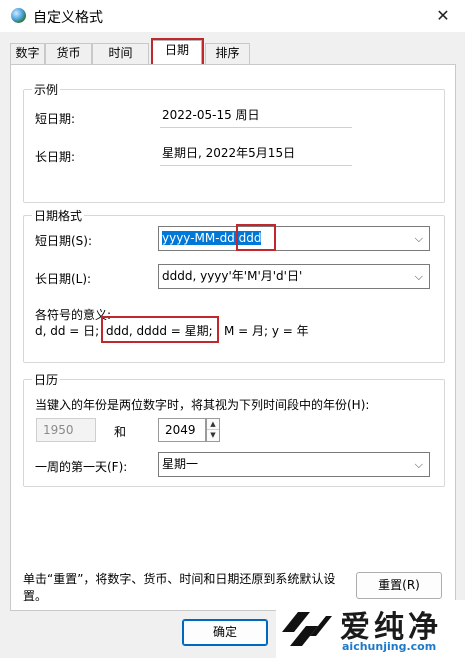 This screenshot has height=658, width=465. What do you see at coordinates (120, 53) in the screenshot?
I see `tab-time: 时间` at bounding box center [120, 53].